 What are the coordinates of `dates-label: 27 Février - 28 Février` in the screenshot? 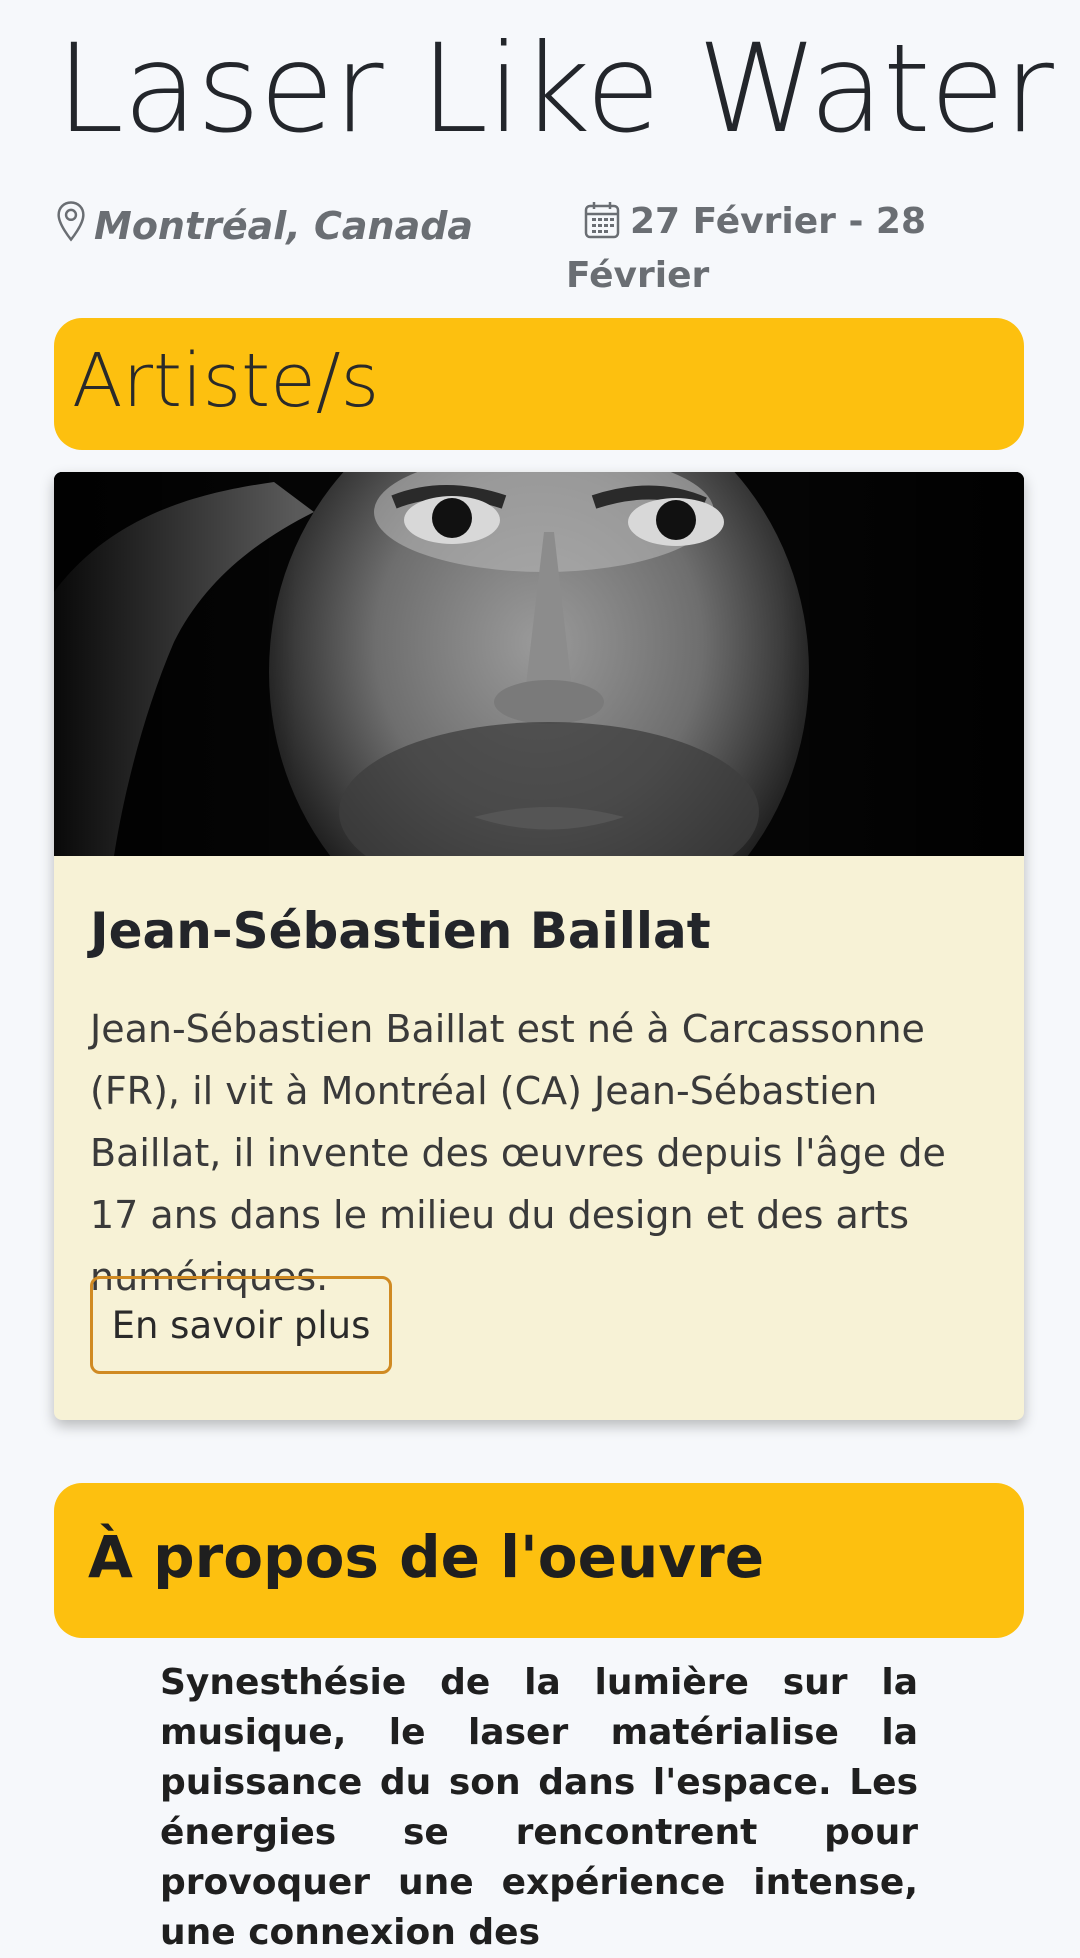 It's located at (746, 248).